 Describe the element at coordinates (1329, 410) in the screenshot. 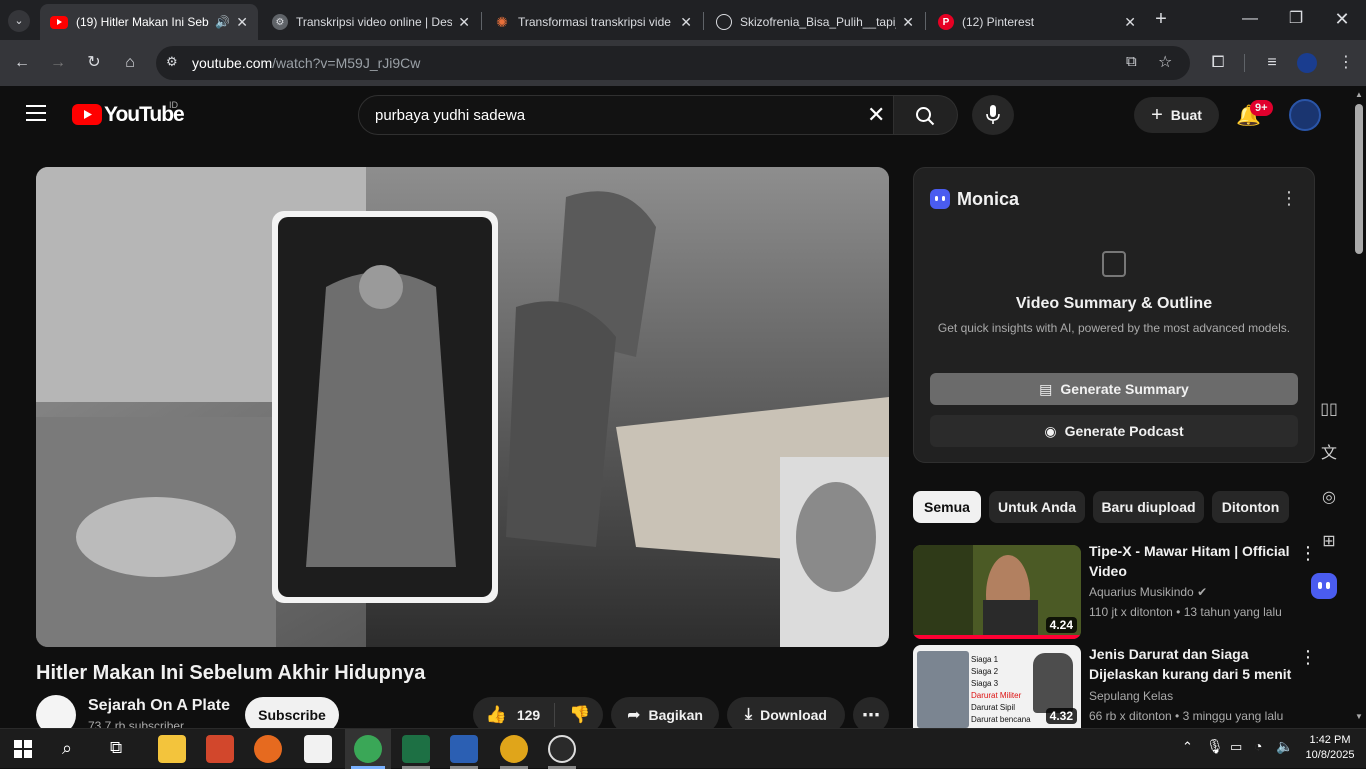

I see `reader-book-icon: ▯▯` at that location.